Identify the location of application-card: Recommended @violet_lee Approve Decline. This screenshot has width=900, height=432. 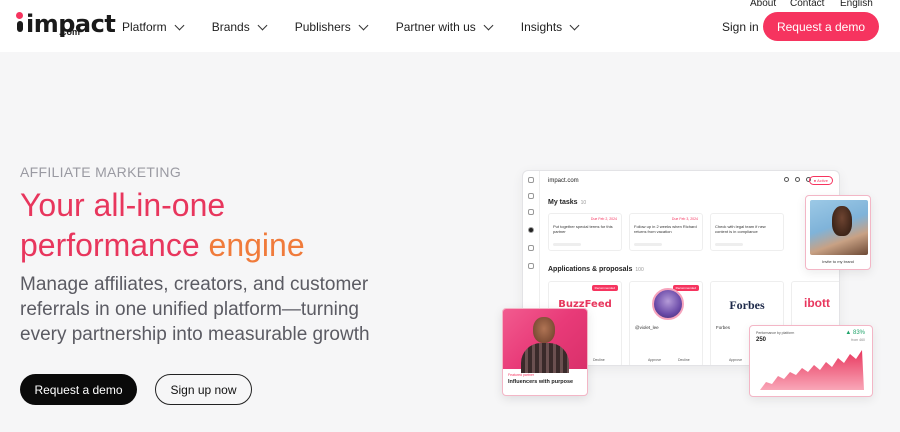
(666, 323).